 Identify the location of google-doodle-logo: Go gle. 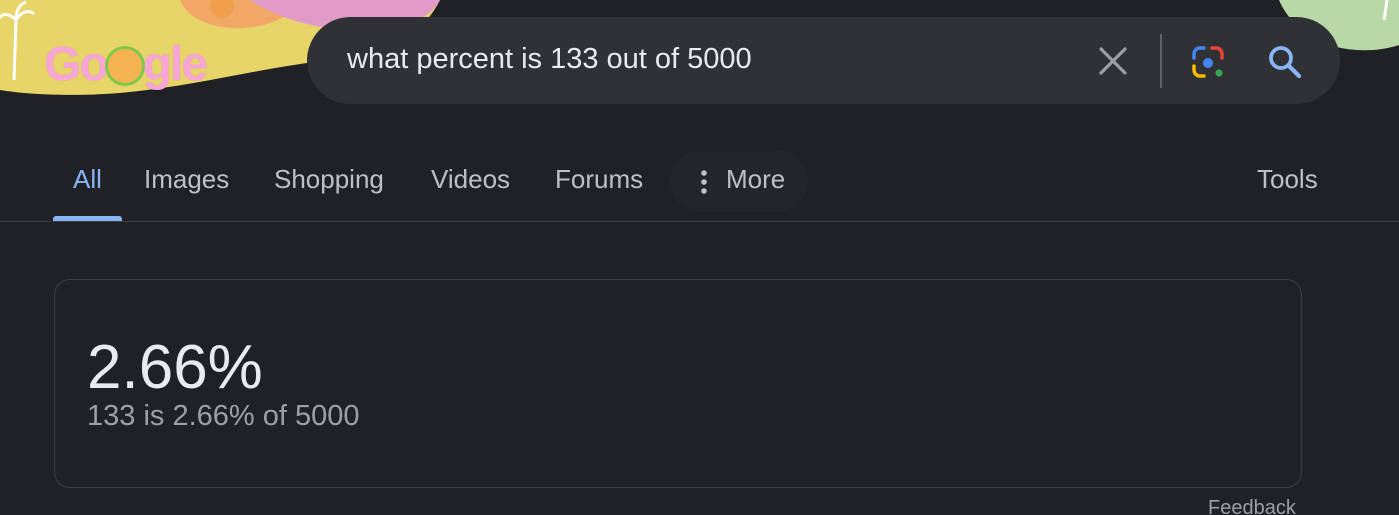
(126, 64).